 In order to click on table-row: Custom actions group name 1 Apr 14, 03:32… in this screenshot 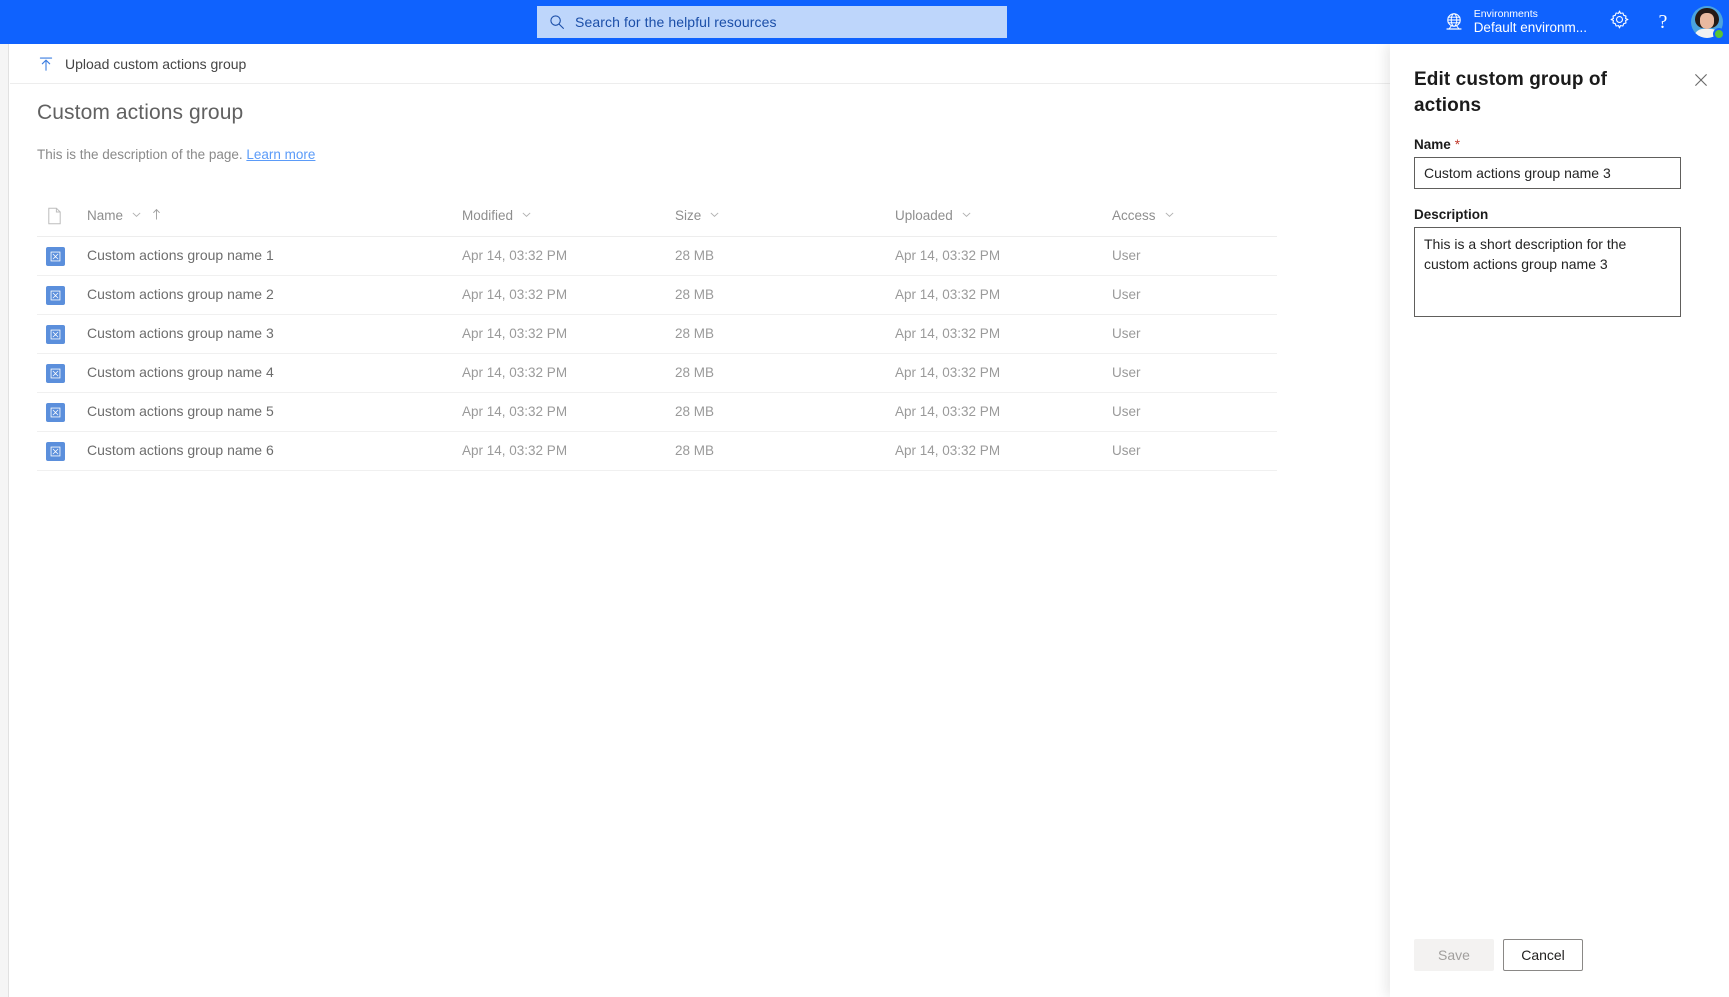, I will do `click(657, 256)`.